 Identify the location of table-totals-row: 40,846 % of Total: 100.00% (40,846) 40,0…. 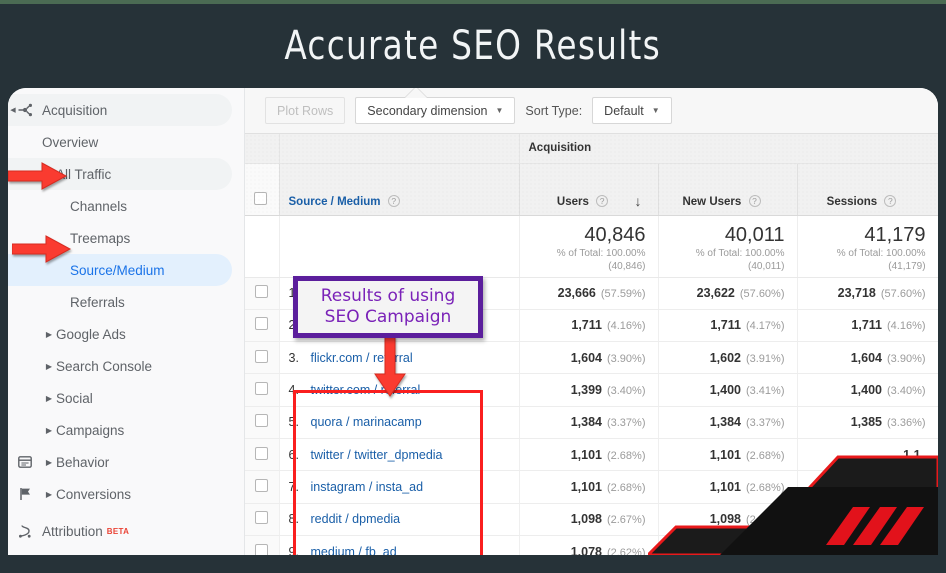
(591, 246).